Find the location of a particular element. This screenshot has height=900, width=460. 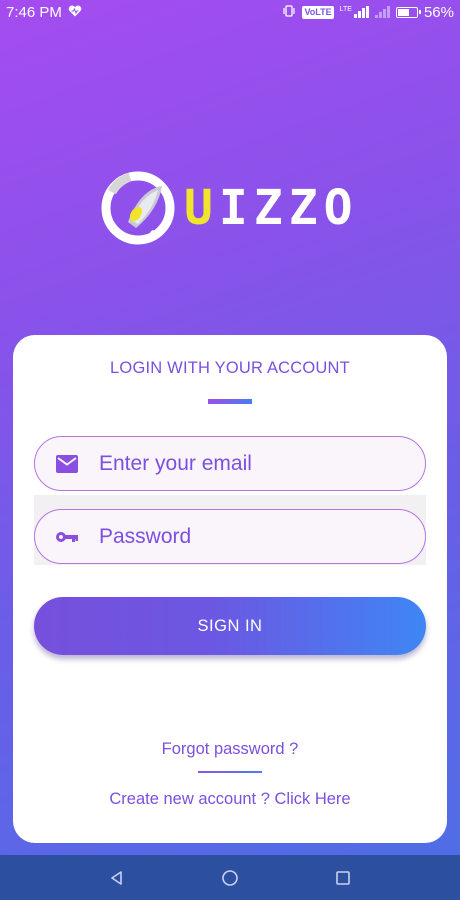

heart-icon is located at coordinates (75, 12).